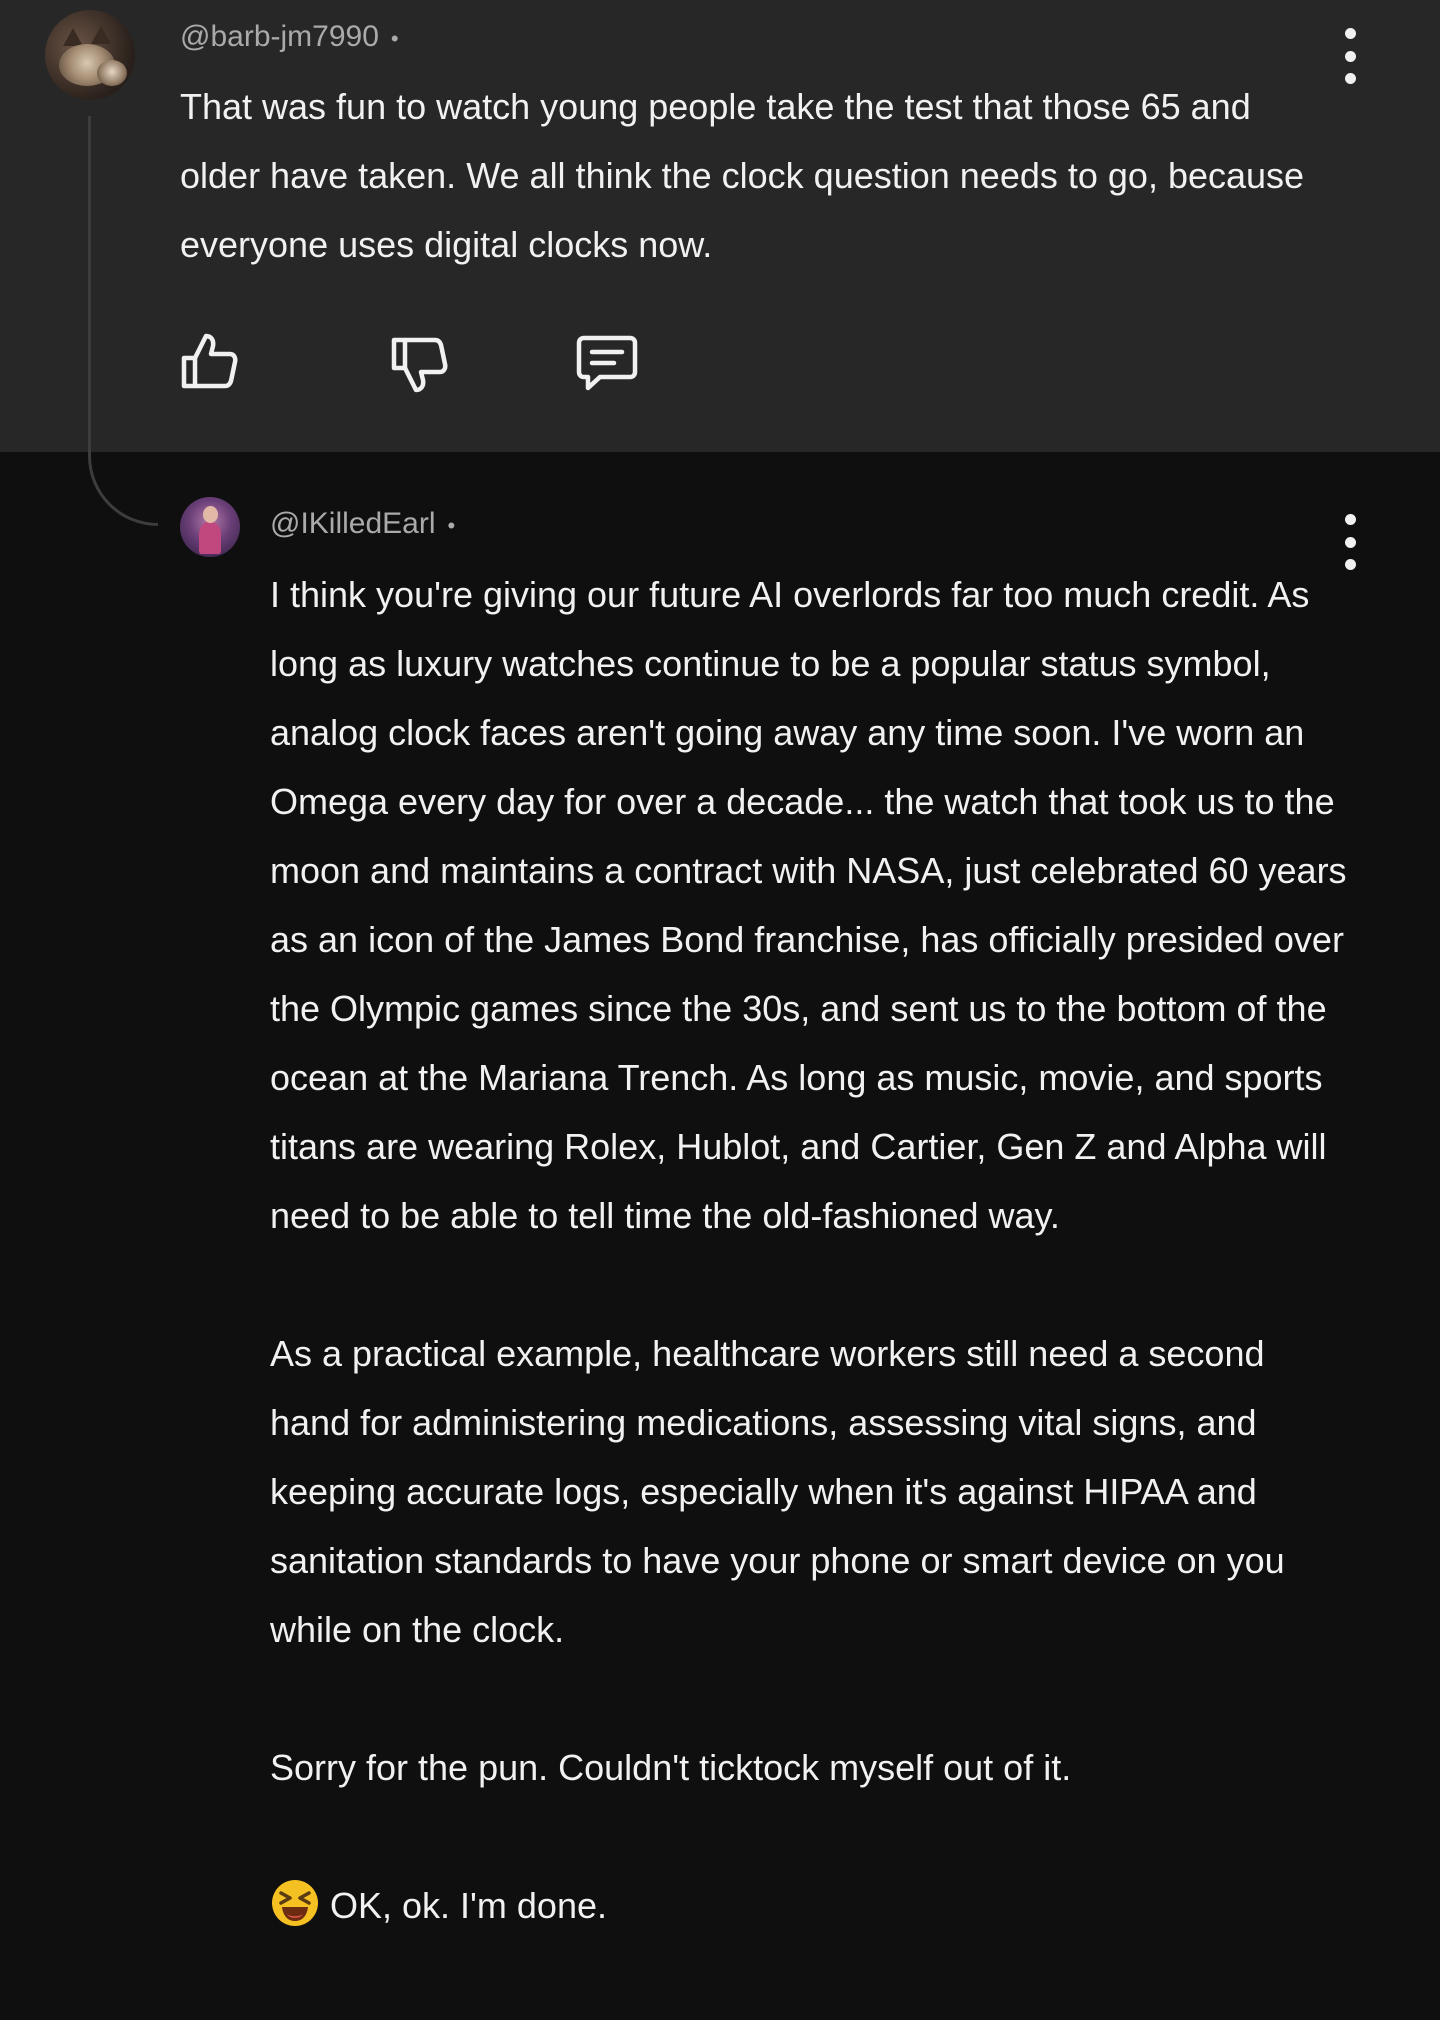 This screenshot has width=1440, height=2020. I want to click on person-avatar, so click(210, 527).